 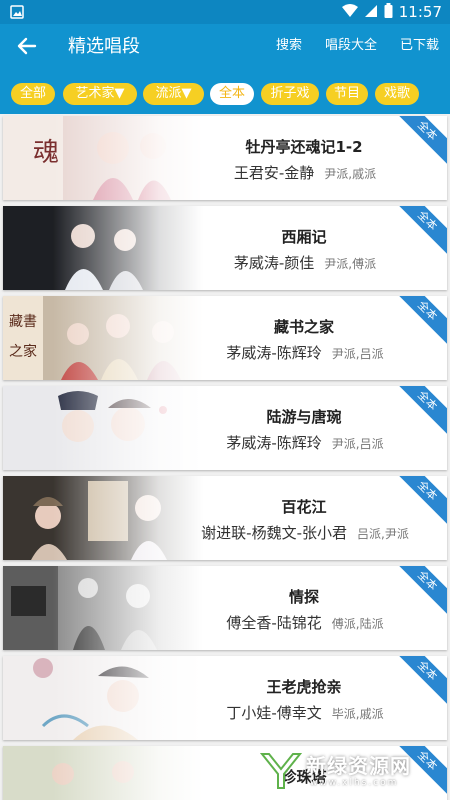 What do you see at coordinates (304, 417) in the screenshot?
I see `play-title: 陆游与唐琬` at bounding box center [304, 417].